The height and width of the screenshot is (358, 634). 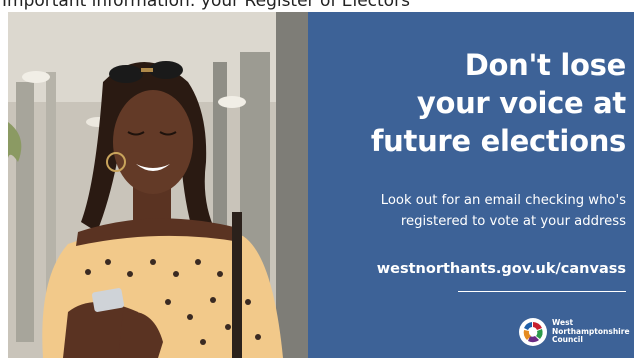 I want to click on council-logo-icon, so click(x=533, y=332).